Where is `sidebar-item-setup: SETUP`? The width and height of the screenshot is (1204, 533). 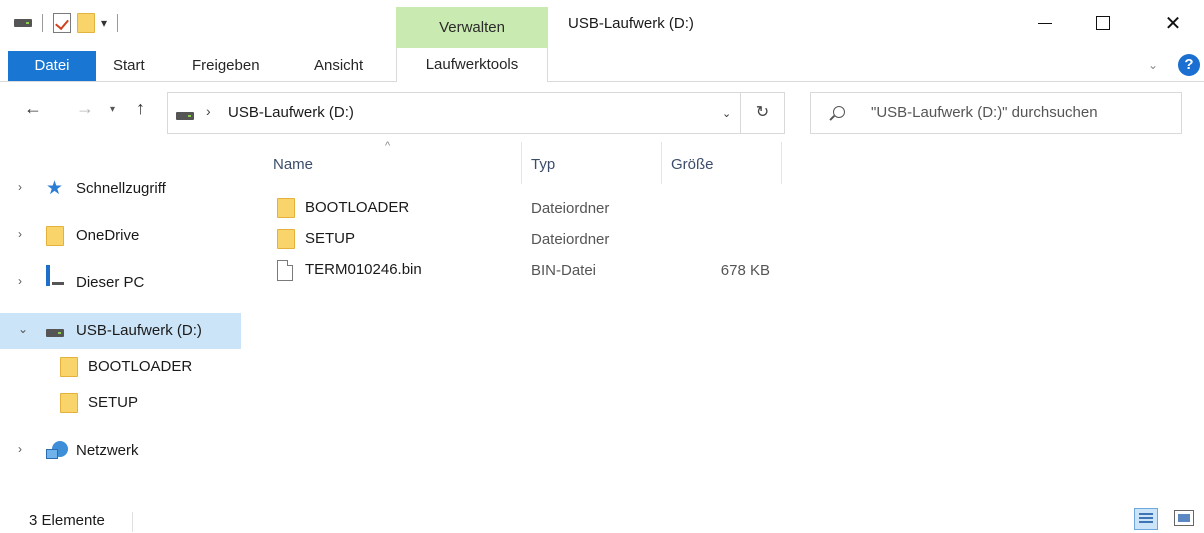
sidebar-item-setup: SETUP is located at coordinates (120, 403).